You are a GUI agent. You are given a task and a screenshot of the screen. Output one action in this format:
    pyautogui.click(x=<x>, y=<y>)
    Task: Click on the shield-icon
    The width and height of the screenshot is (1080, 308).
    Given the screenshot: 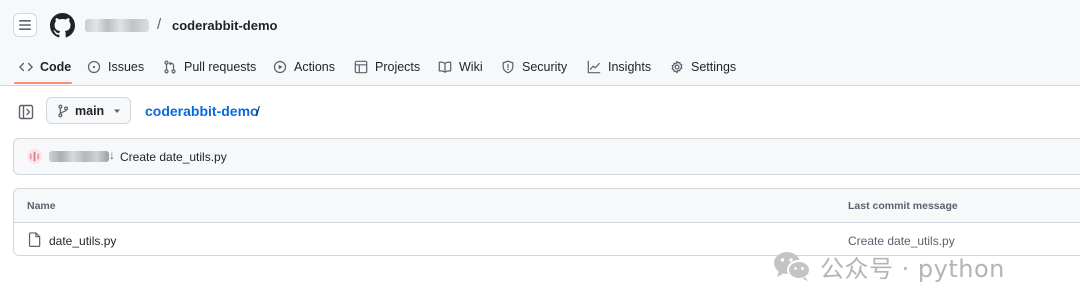 What is the action you would take?
    pyautogui.click(x=508, y=66)
    